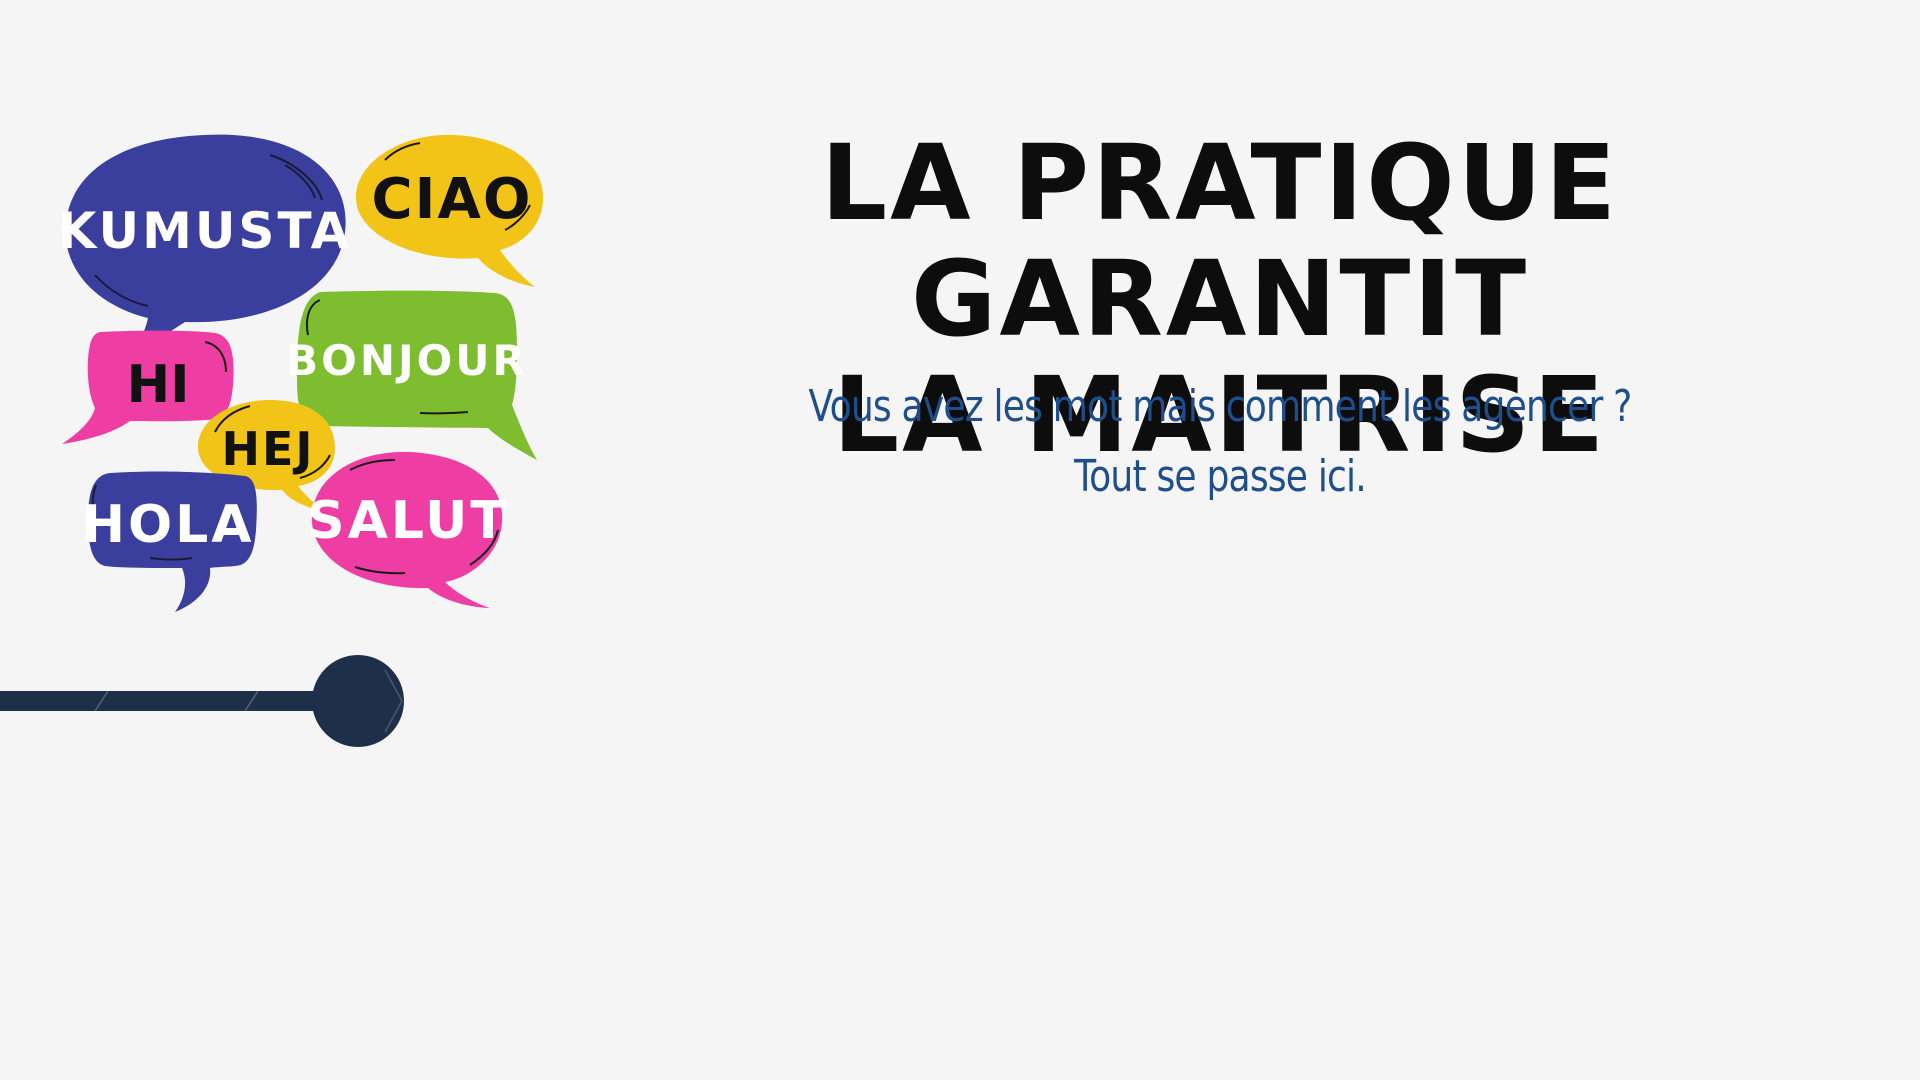 The width and height of the screenshot is (1920, 1080). What do you see at coordinates (452, 199) in the screenshot?
I see `bubble-word-ciao: CIAO` at bounding box center [452, 199].